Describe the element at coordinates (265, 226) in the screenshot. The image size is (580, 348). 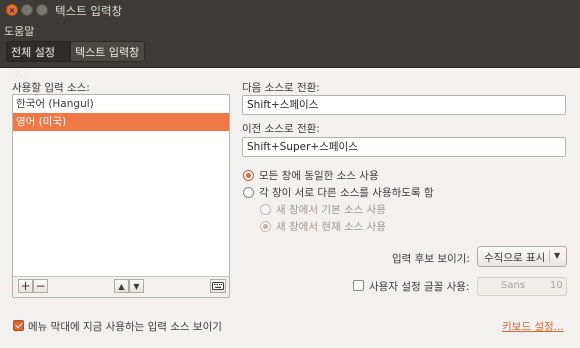
I see `radio-new-window-current` at that location.